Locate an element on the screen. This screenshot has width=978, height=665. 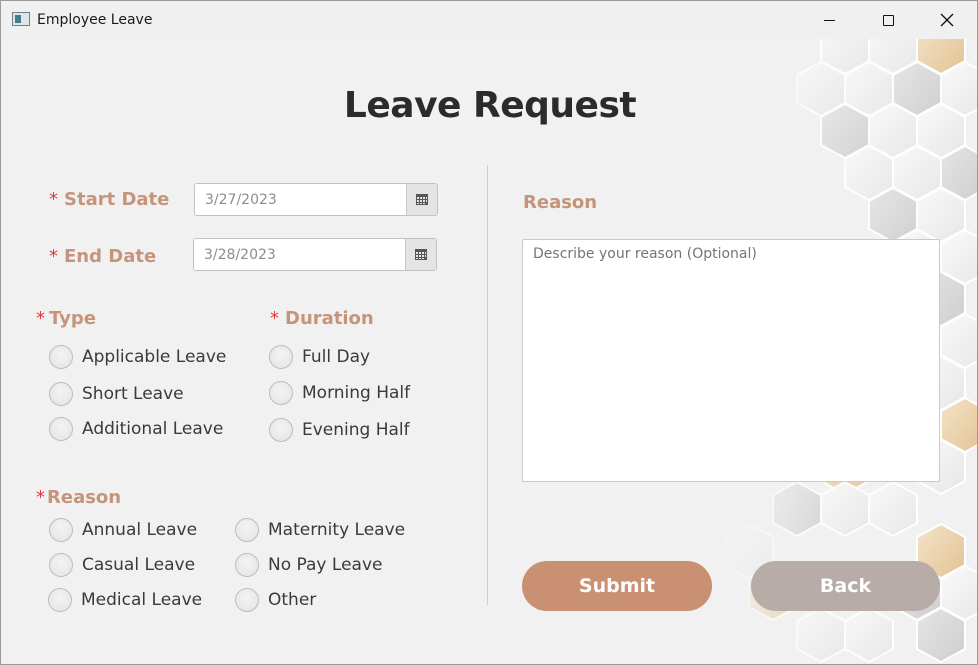
start-date-picker is located at coordinates (316, 199).